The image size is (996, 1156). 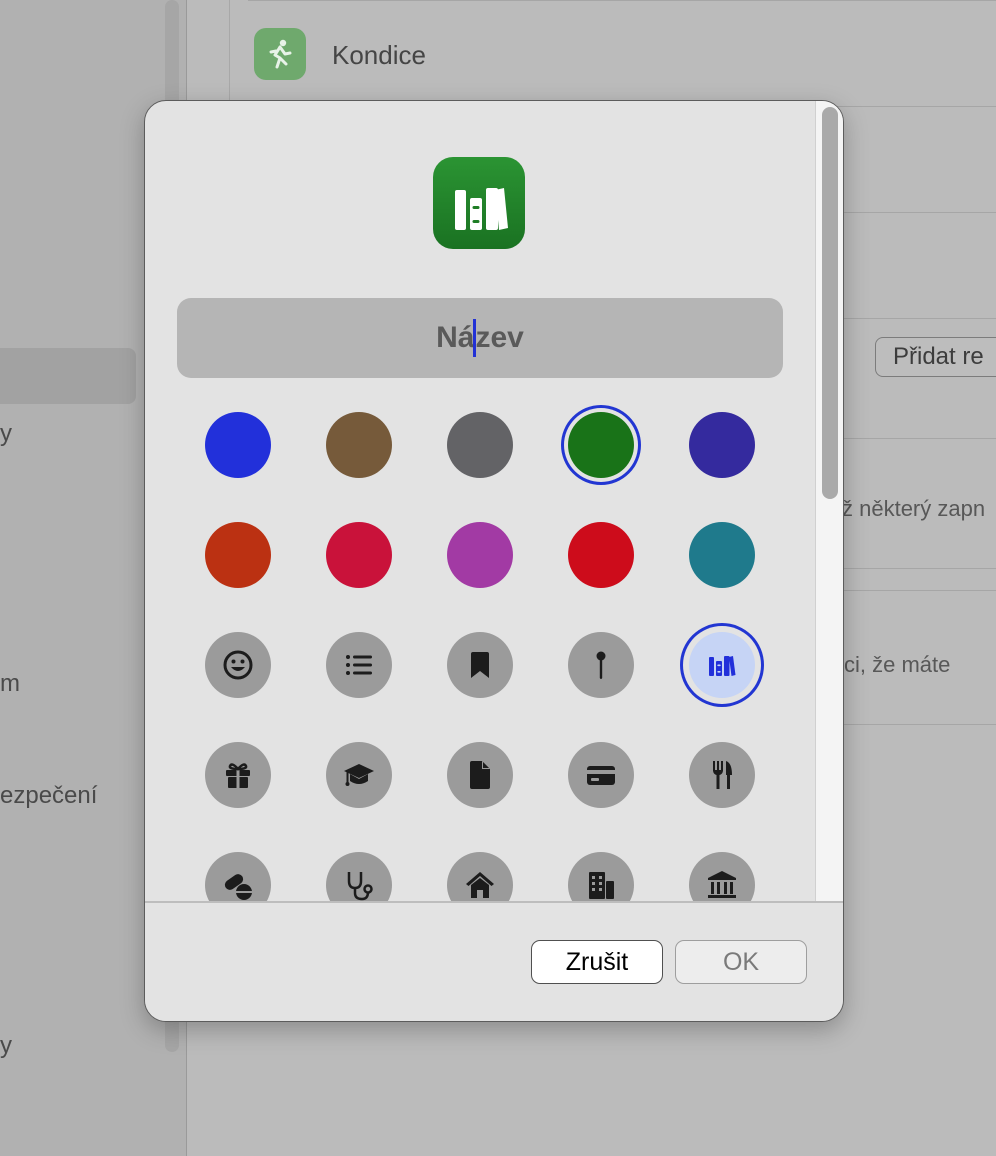 What do you see at coordinates (830, 303) in the screenshot?
I see `dialog-scrollbar-thumb` at bounding box center [830, 303].